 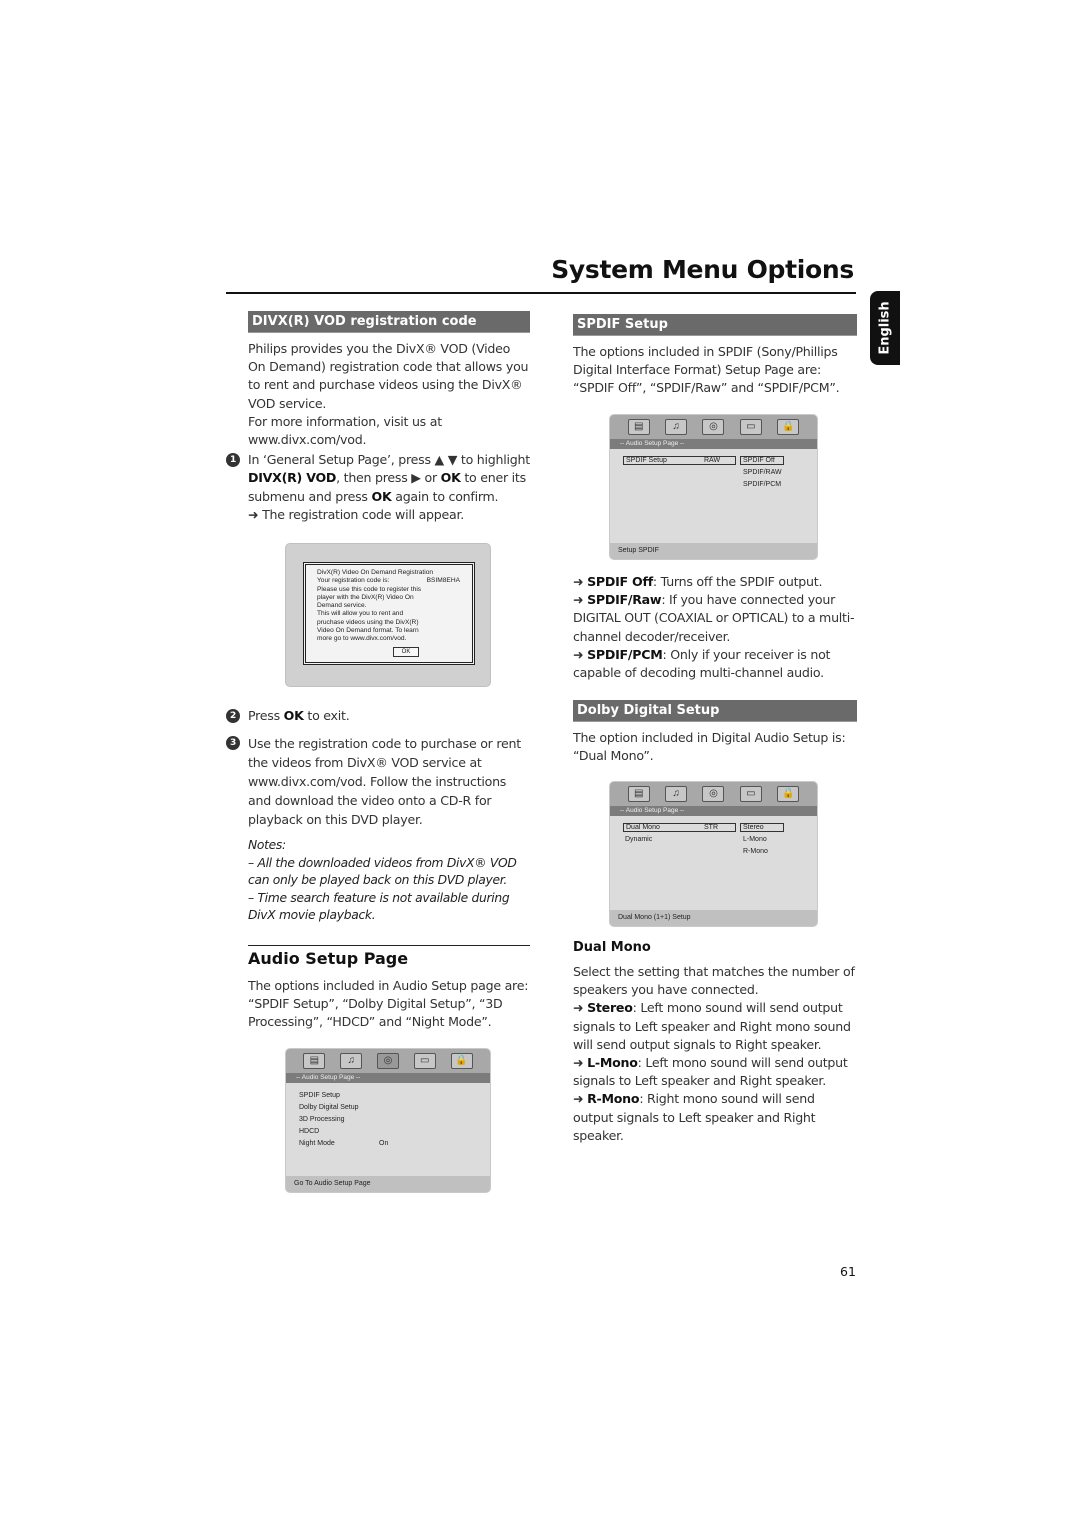 What do you see at coordinates (319, 1095) in the screenshot?
I see `menu-item-spdif-setup: SPDIF Setup` at bounding box center [319, 1095].